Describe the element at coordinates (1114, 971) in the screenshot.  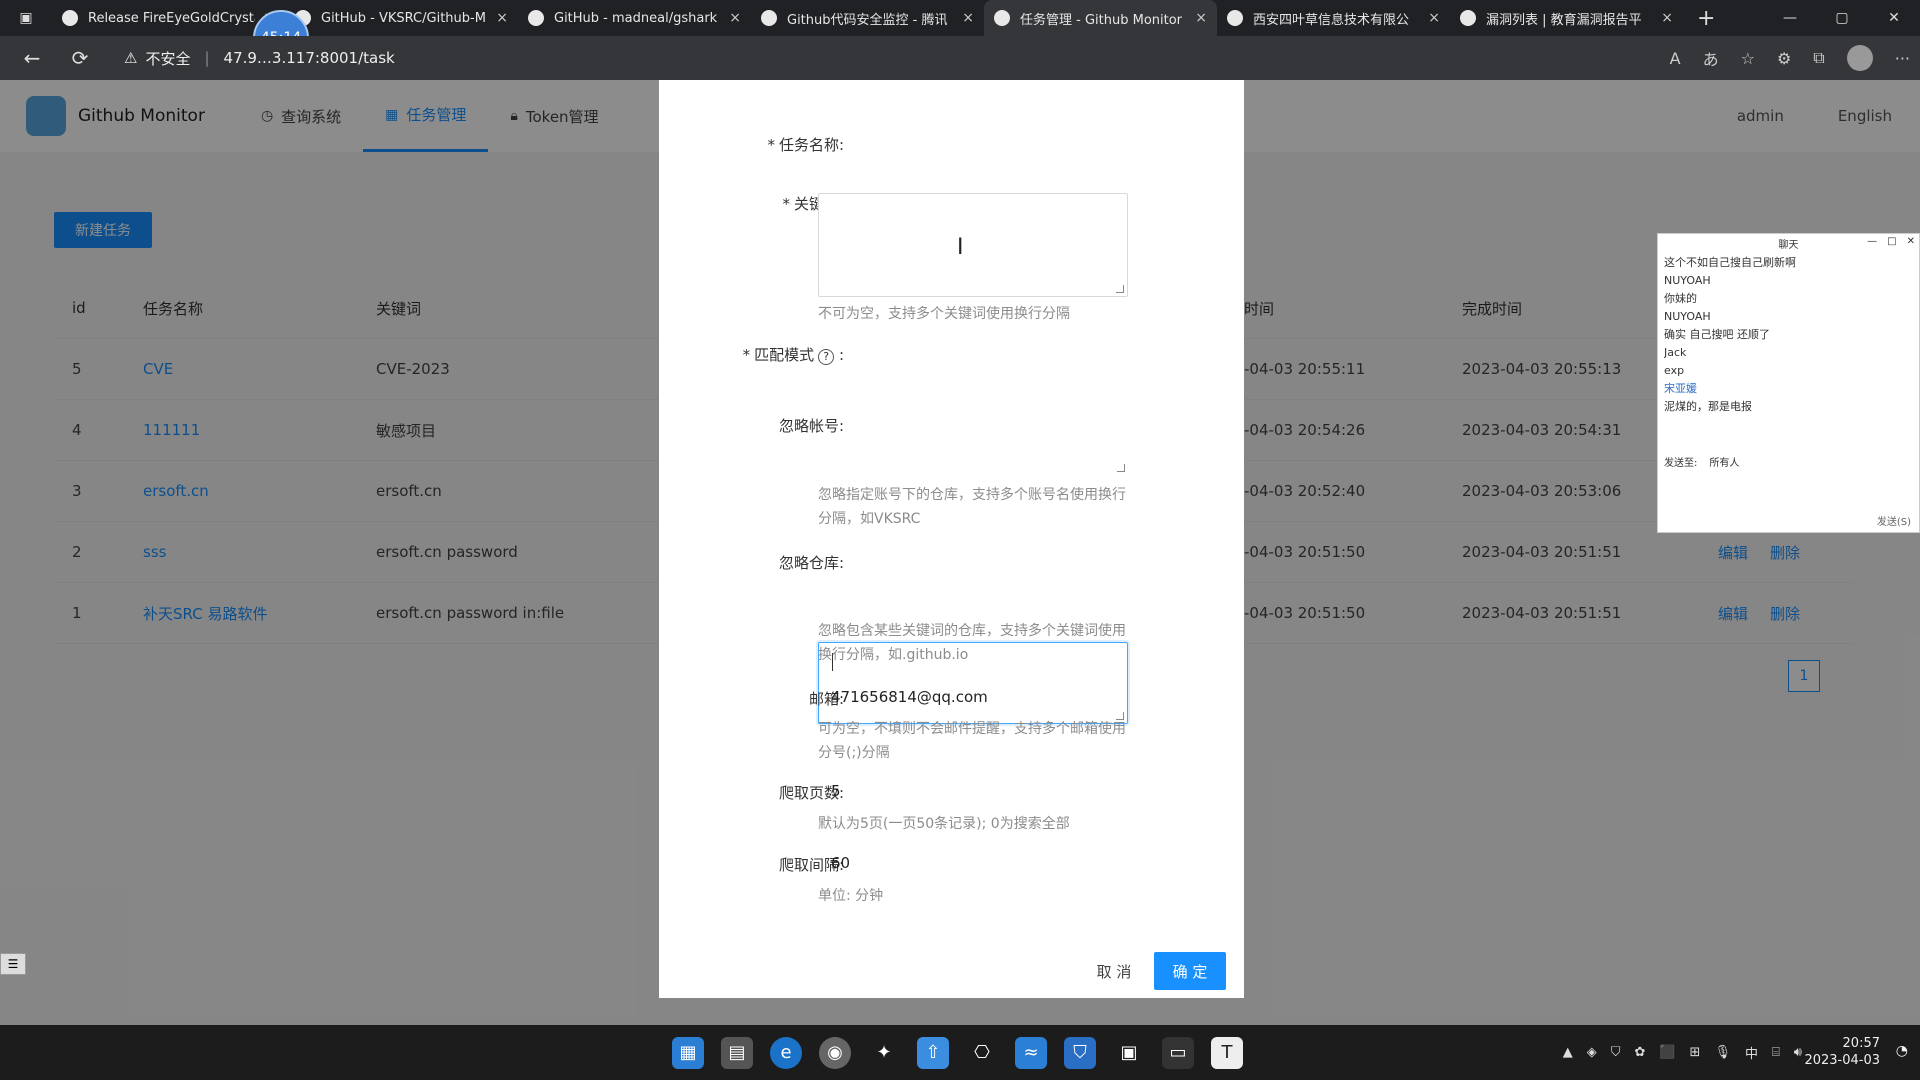
I see `cancel-button: 取 消` at that location.